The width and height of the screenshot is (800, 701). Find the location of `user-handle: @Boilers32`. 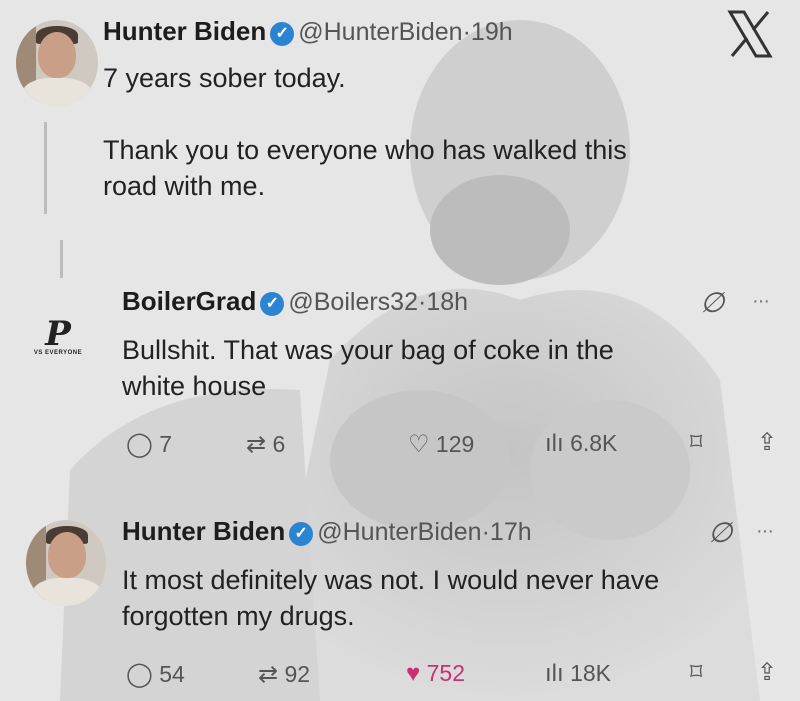

user-handle: @Boilers32 is located at coordinates (353, 302).